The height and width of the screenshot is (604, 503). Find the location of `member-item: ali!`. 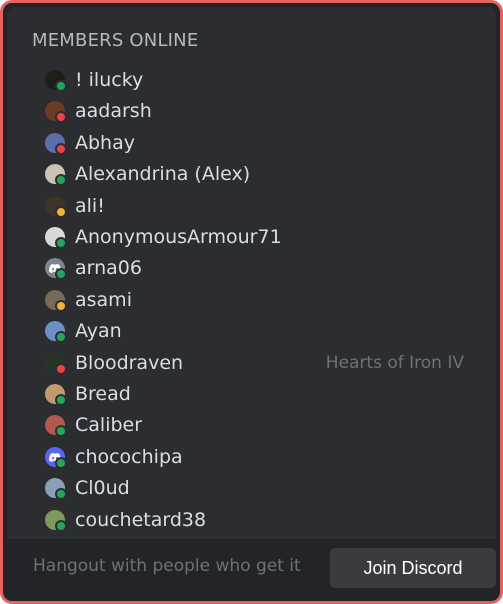

member-item: ali! is located at coordinates (260, 206).